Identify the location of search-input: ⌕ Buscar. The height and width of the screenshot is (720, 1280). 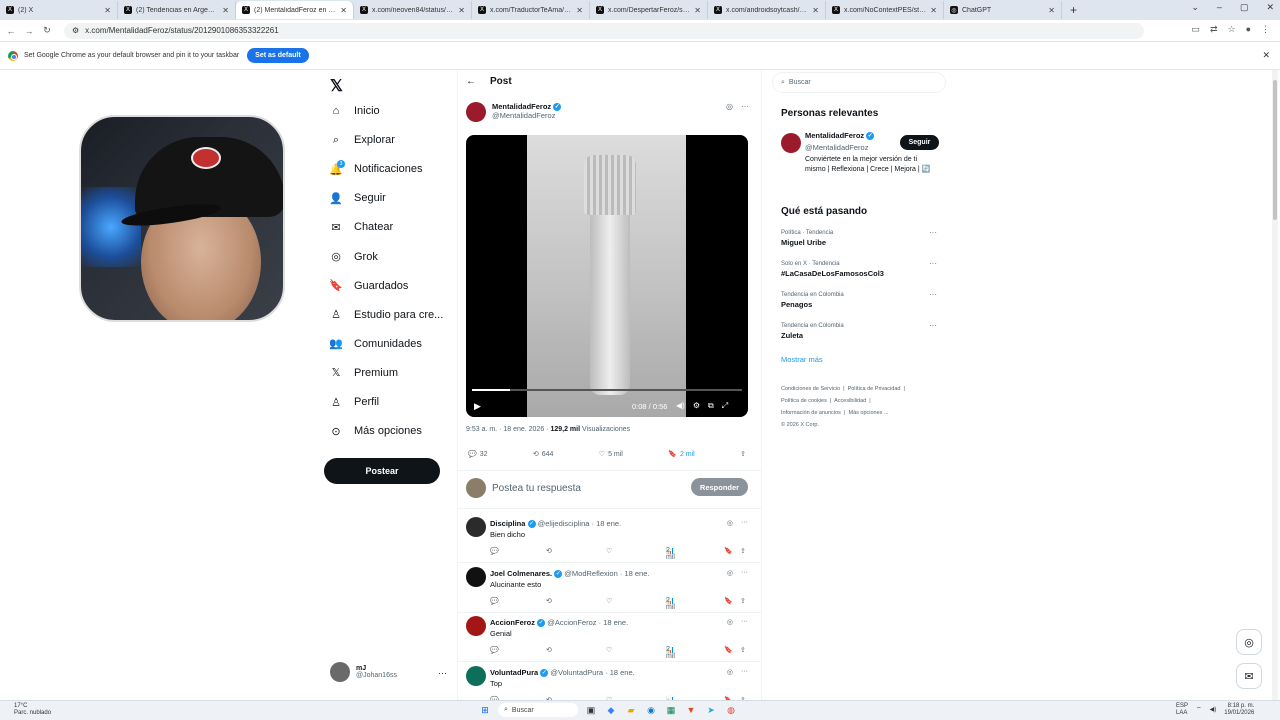
(859, 82).